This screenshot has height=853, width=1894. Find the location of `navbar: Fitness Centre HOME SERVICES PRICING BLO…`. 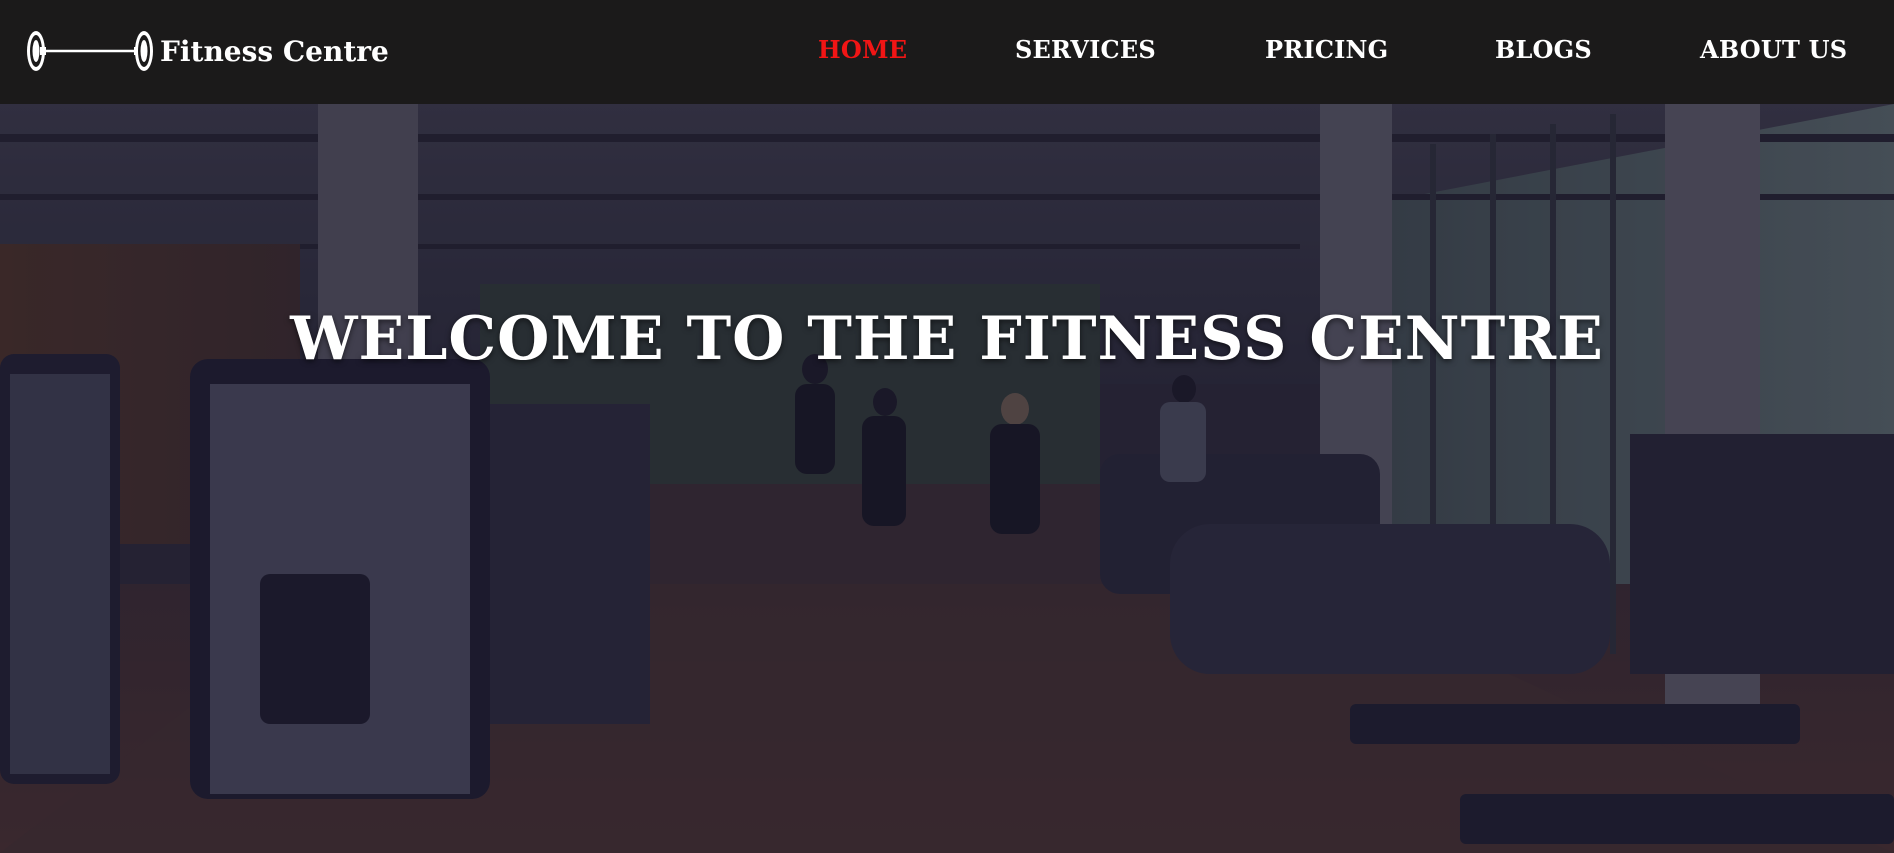

navbar: Fitness Centre HOME SERVICES PRICING BLO… is located at coordinates (947, 52).